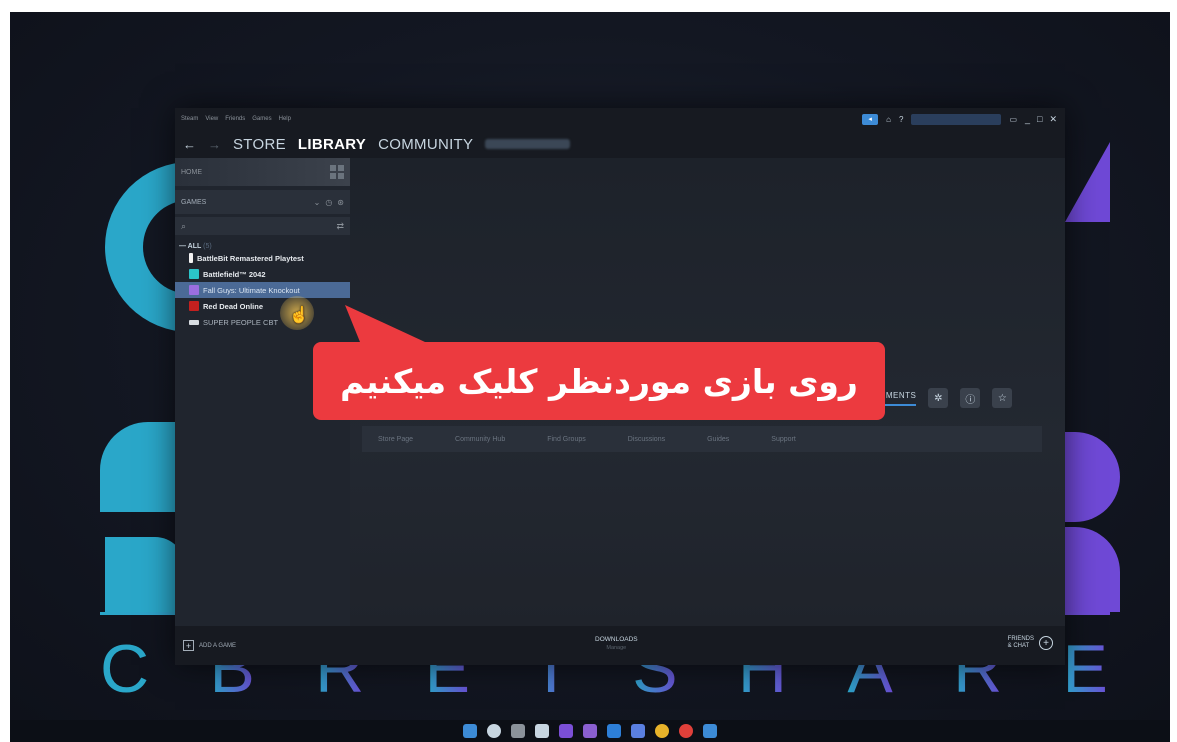  Describe the element at coordinates (332, 144) in the screenshot. I see `tab-library: LIBRARY` at that location.